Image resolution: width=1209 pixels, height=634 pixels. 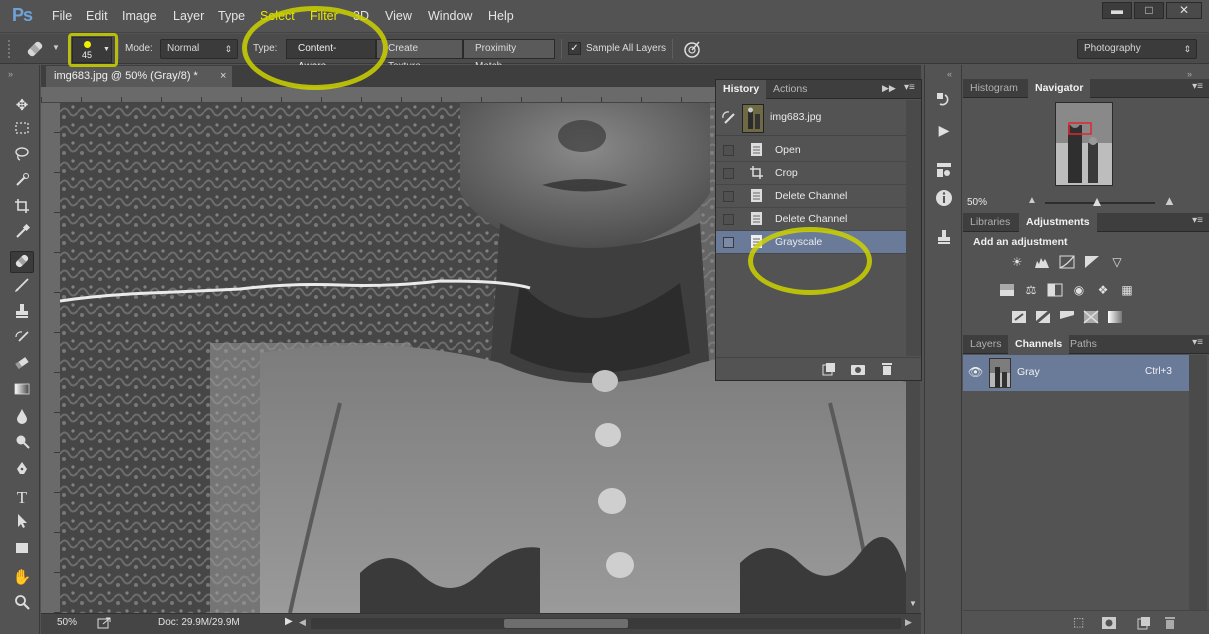 What do you see at coordinates (1097, 202) in the screenshot?
I see `zoom-slider-thumb` at bounding box center [1097, 202].